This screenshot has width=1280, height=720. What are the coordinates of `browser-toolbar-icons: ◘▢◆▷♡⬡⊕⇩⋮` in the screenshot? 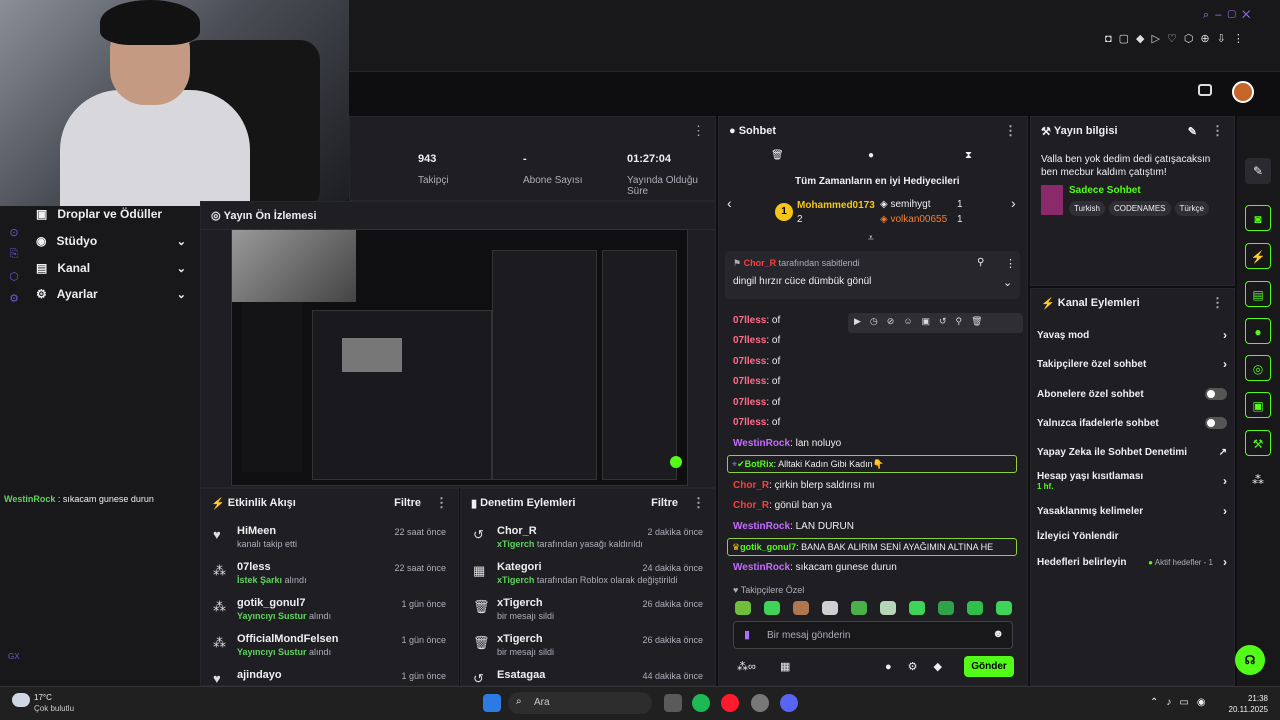 It's located at (1178, 38).